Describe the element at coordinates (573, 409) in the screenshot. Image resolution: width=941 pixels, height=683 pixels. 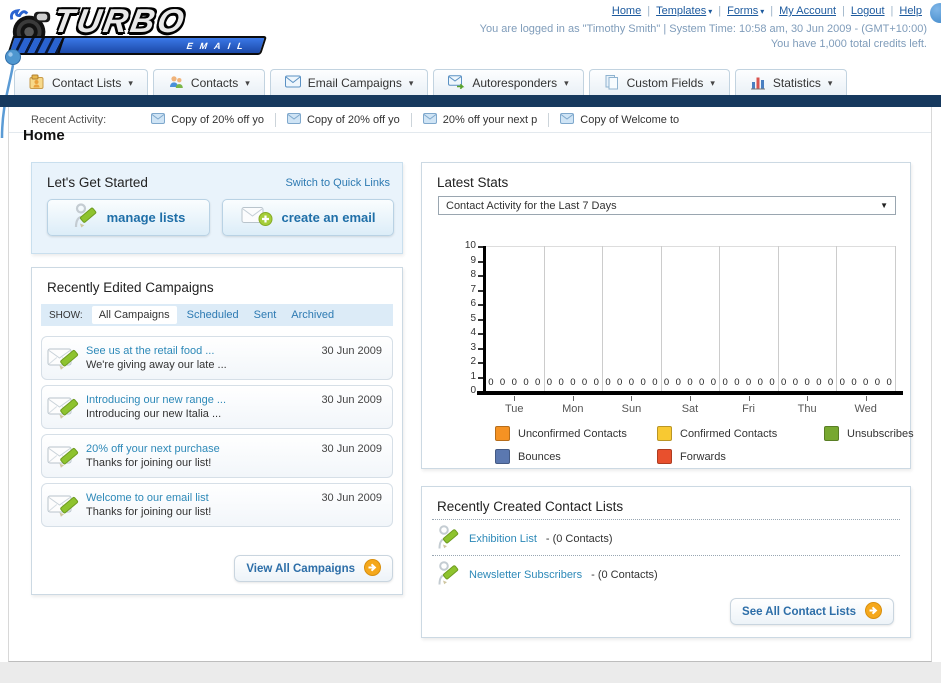
I see `x-axis-label: Mon` at that location.